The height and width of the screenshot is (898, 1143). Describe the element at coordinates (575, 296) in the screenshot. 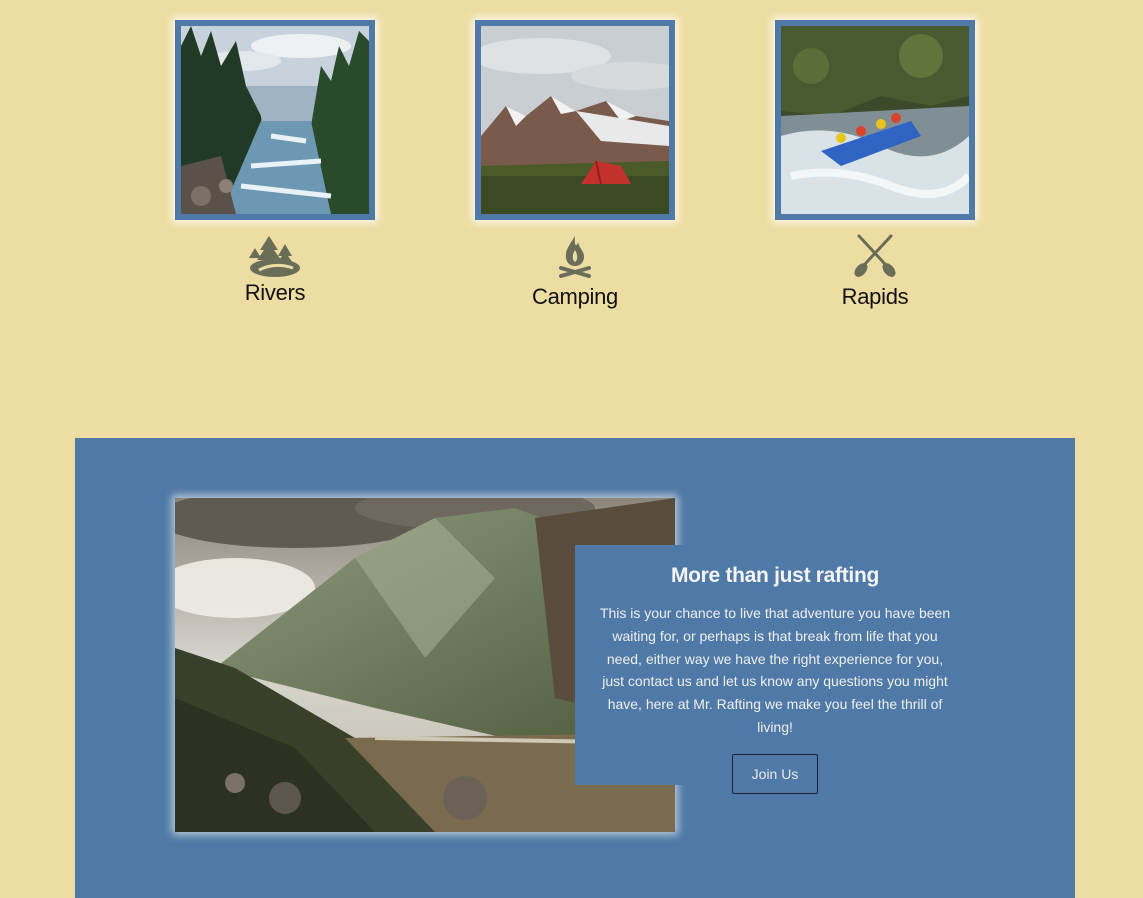

I see `feature-label: Camping` at that location.